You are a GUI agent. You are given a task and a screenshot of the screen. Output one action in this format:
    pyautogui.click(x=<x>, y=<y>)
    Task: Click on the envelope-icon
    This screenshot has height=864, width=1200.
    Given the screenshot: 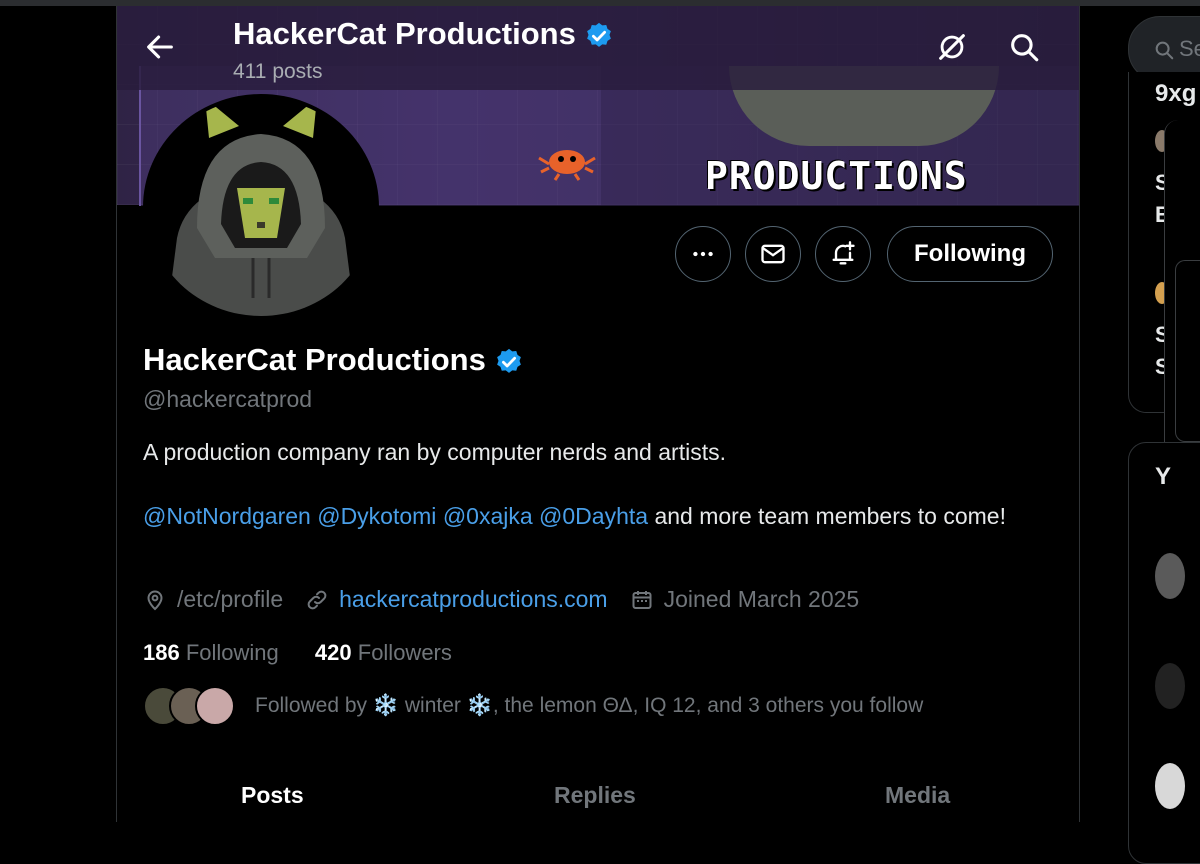 What is the action you would take?
    pyautogui.click(x=773, y=254)
    